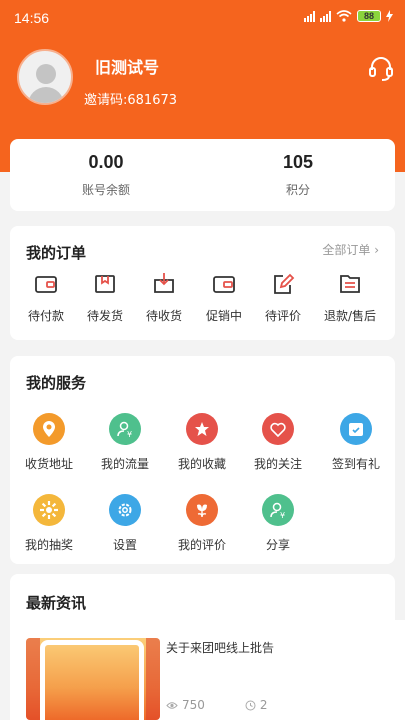 The height and width of the screenshot is (720, 405). Describe the element at coordinates (202, 17) in the screenshot. I see `status-bar: 14:56 88` at that location.